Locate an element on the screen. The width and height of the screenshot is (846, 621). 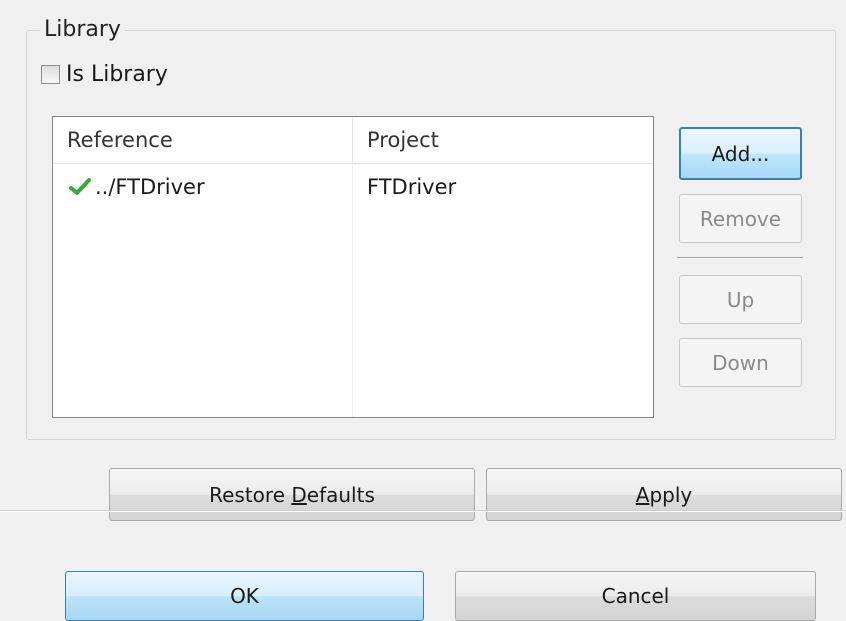
cancel-button: Cancel is located at coordinates (635, 596).